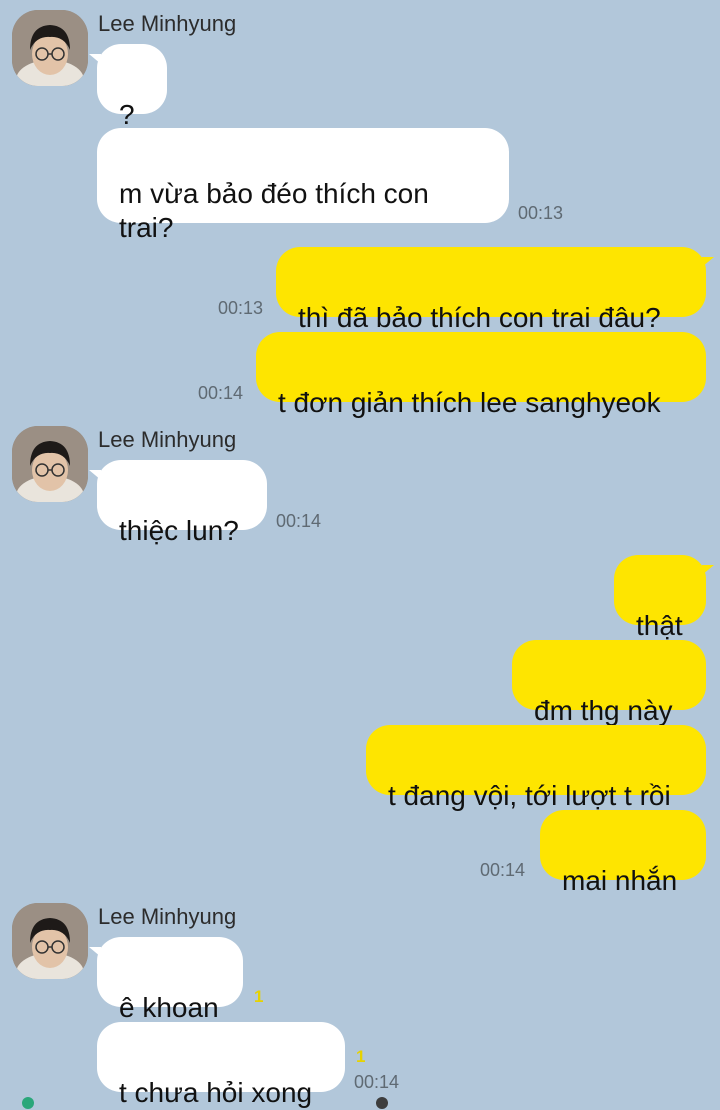  I want to click on message-bubble-outgoing: t đơn giản thích lee sanghyeok, so click(481, 375).